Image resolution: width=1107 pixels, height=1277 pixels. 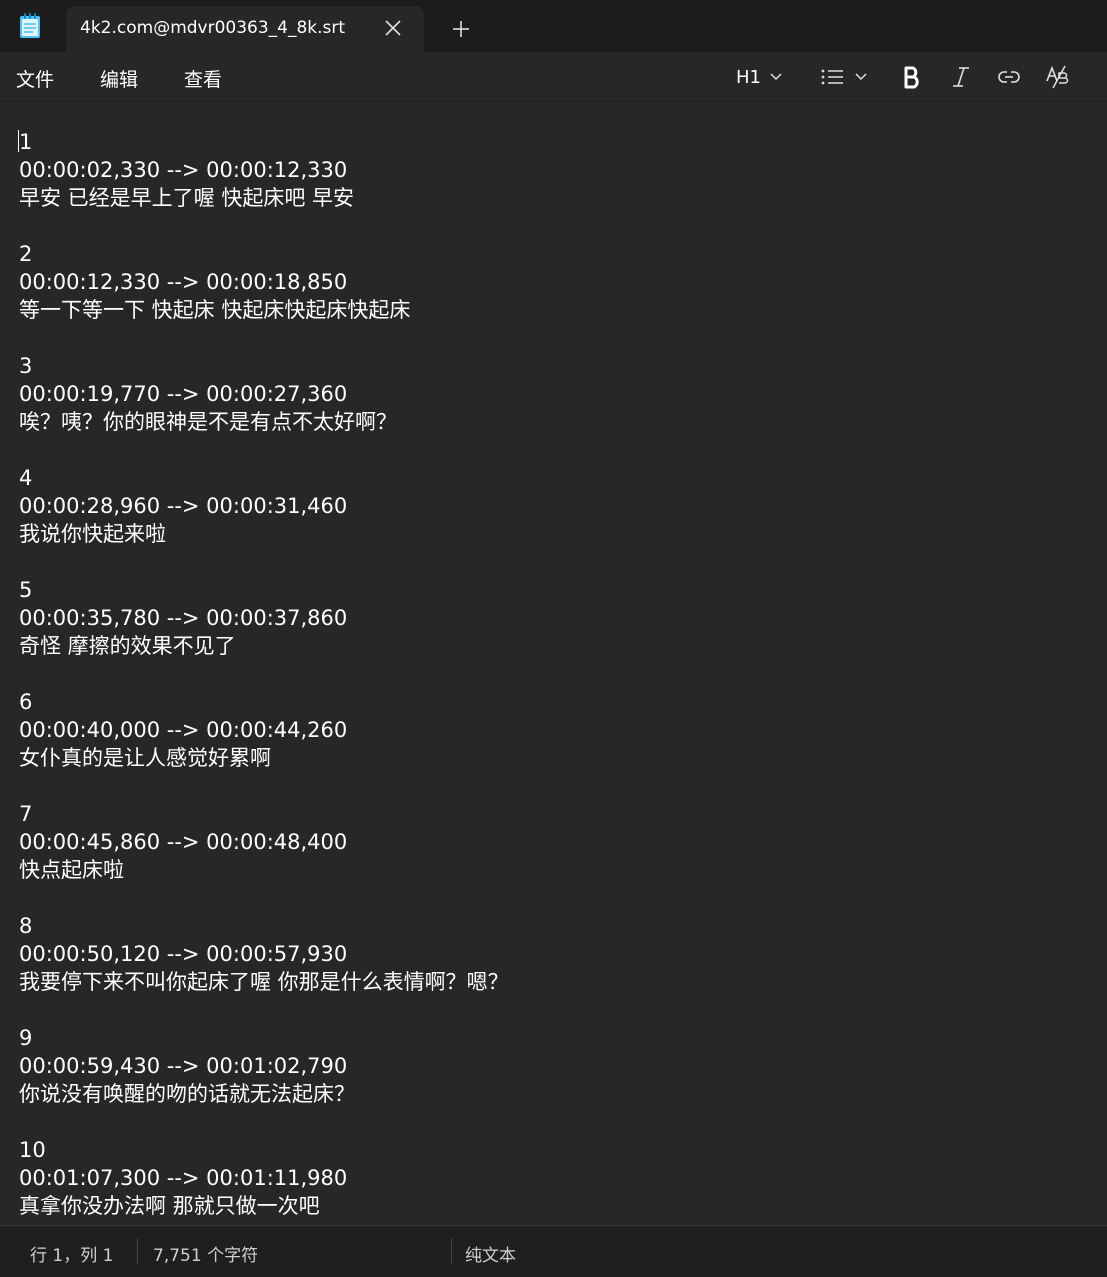 What do you see at coordinates (26, 702) in the screenshot?
I see `editor-line: 6` at bounding box center [26, 702].